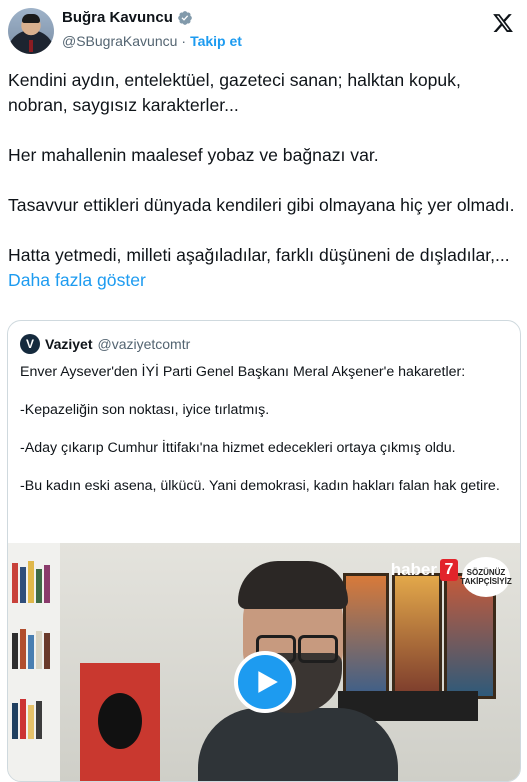  What do you see at coordinates (31, 31) in the screenshot?
I see `author-avatar` at bounding box center [31, 31].